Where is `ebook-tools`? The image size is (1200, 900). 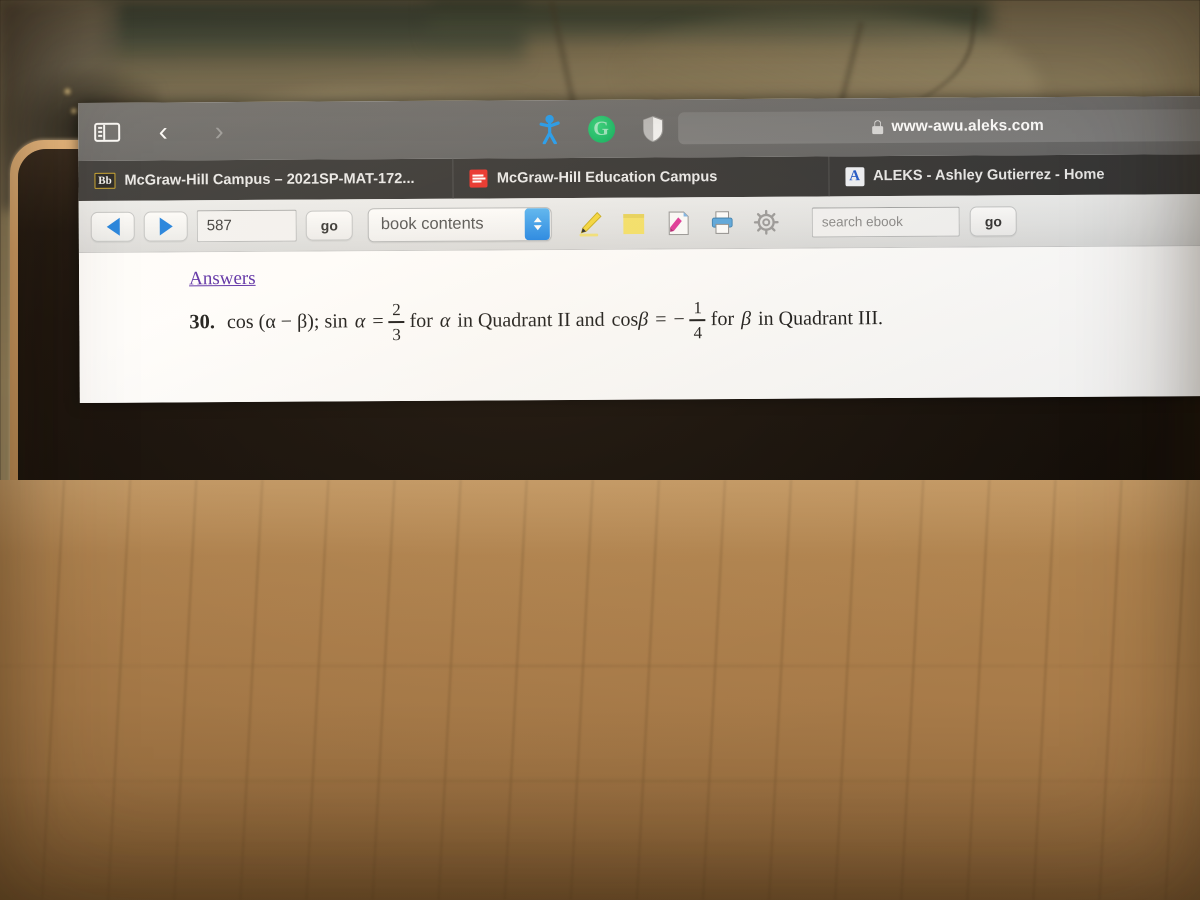
ebook-tools is located at coordinates (678, 222).